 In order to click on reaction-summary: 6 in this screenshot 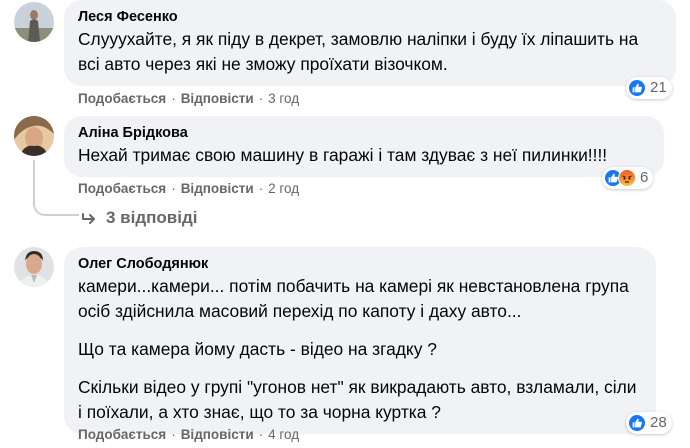, I will do `click(628, 178)`.